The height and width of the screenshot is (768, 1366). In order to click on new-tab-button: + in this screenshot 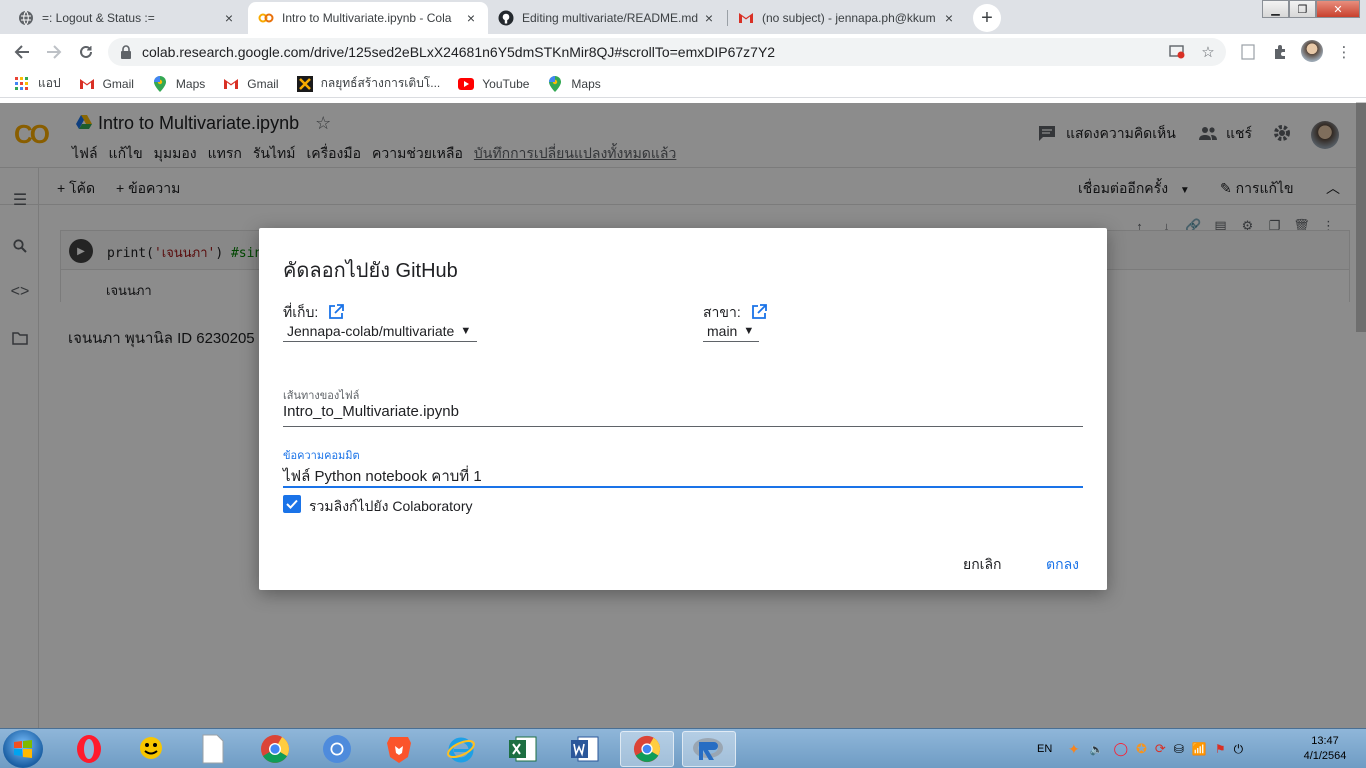, I will do `click(987, 18)`.